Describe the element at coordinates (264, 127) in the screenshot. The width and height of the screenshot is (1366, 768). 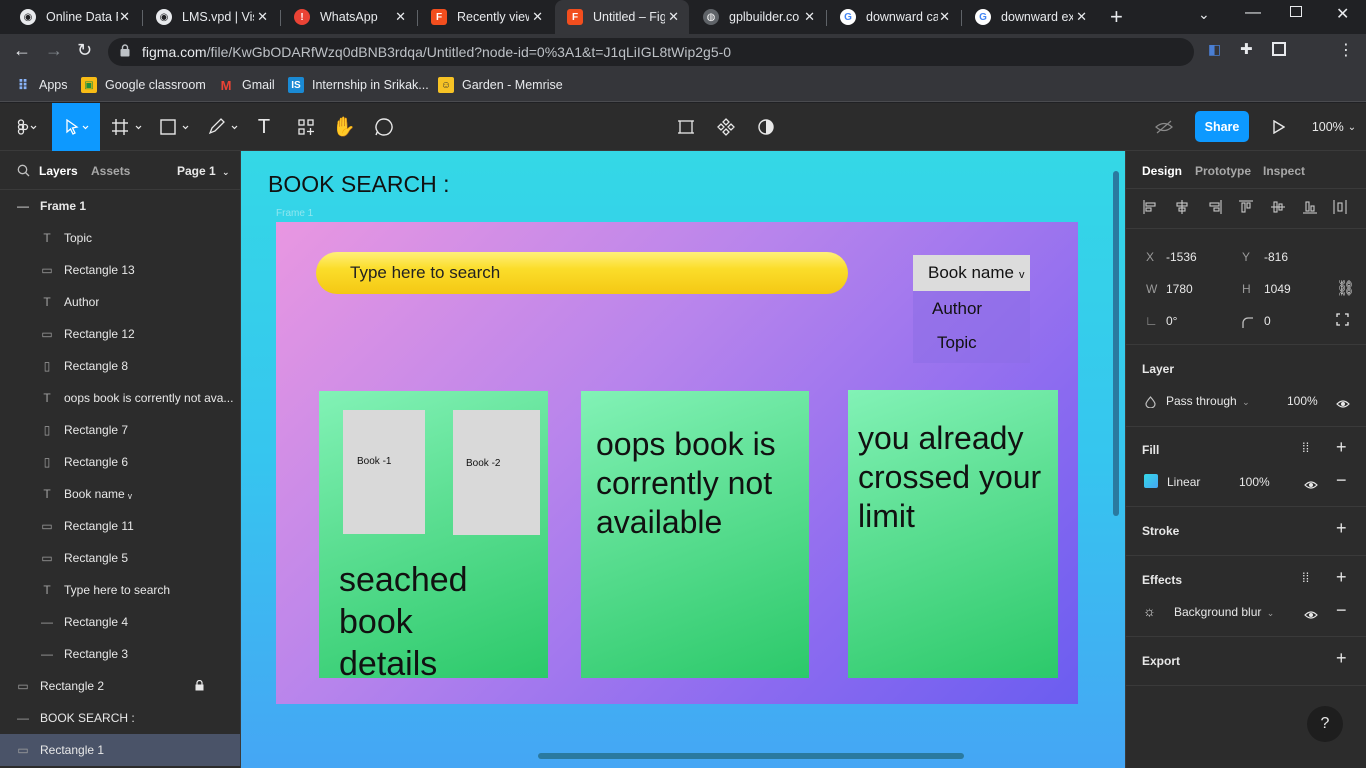
I see `text-tool-icon: T` at that location.